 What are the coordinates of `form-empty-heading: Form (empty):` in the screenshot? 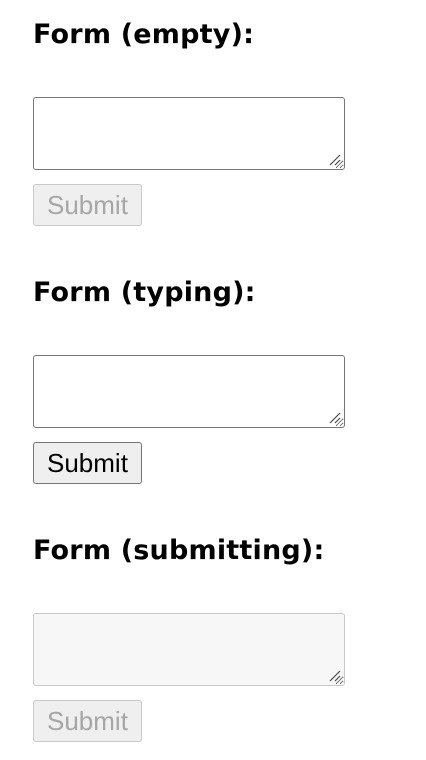 It's located at (144, 34).